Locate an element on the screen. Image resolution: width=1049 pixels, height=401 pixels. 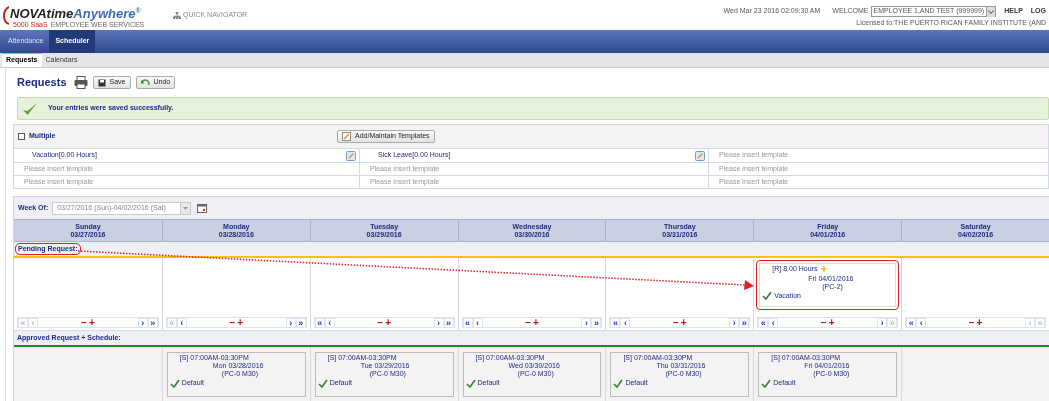
calendar-icon is located at coordinates (202, 208).